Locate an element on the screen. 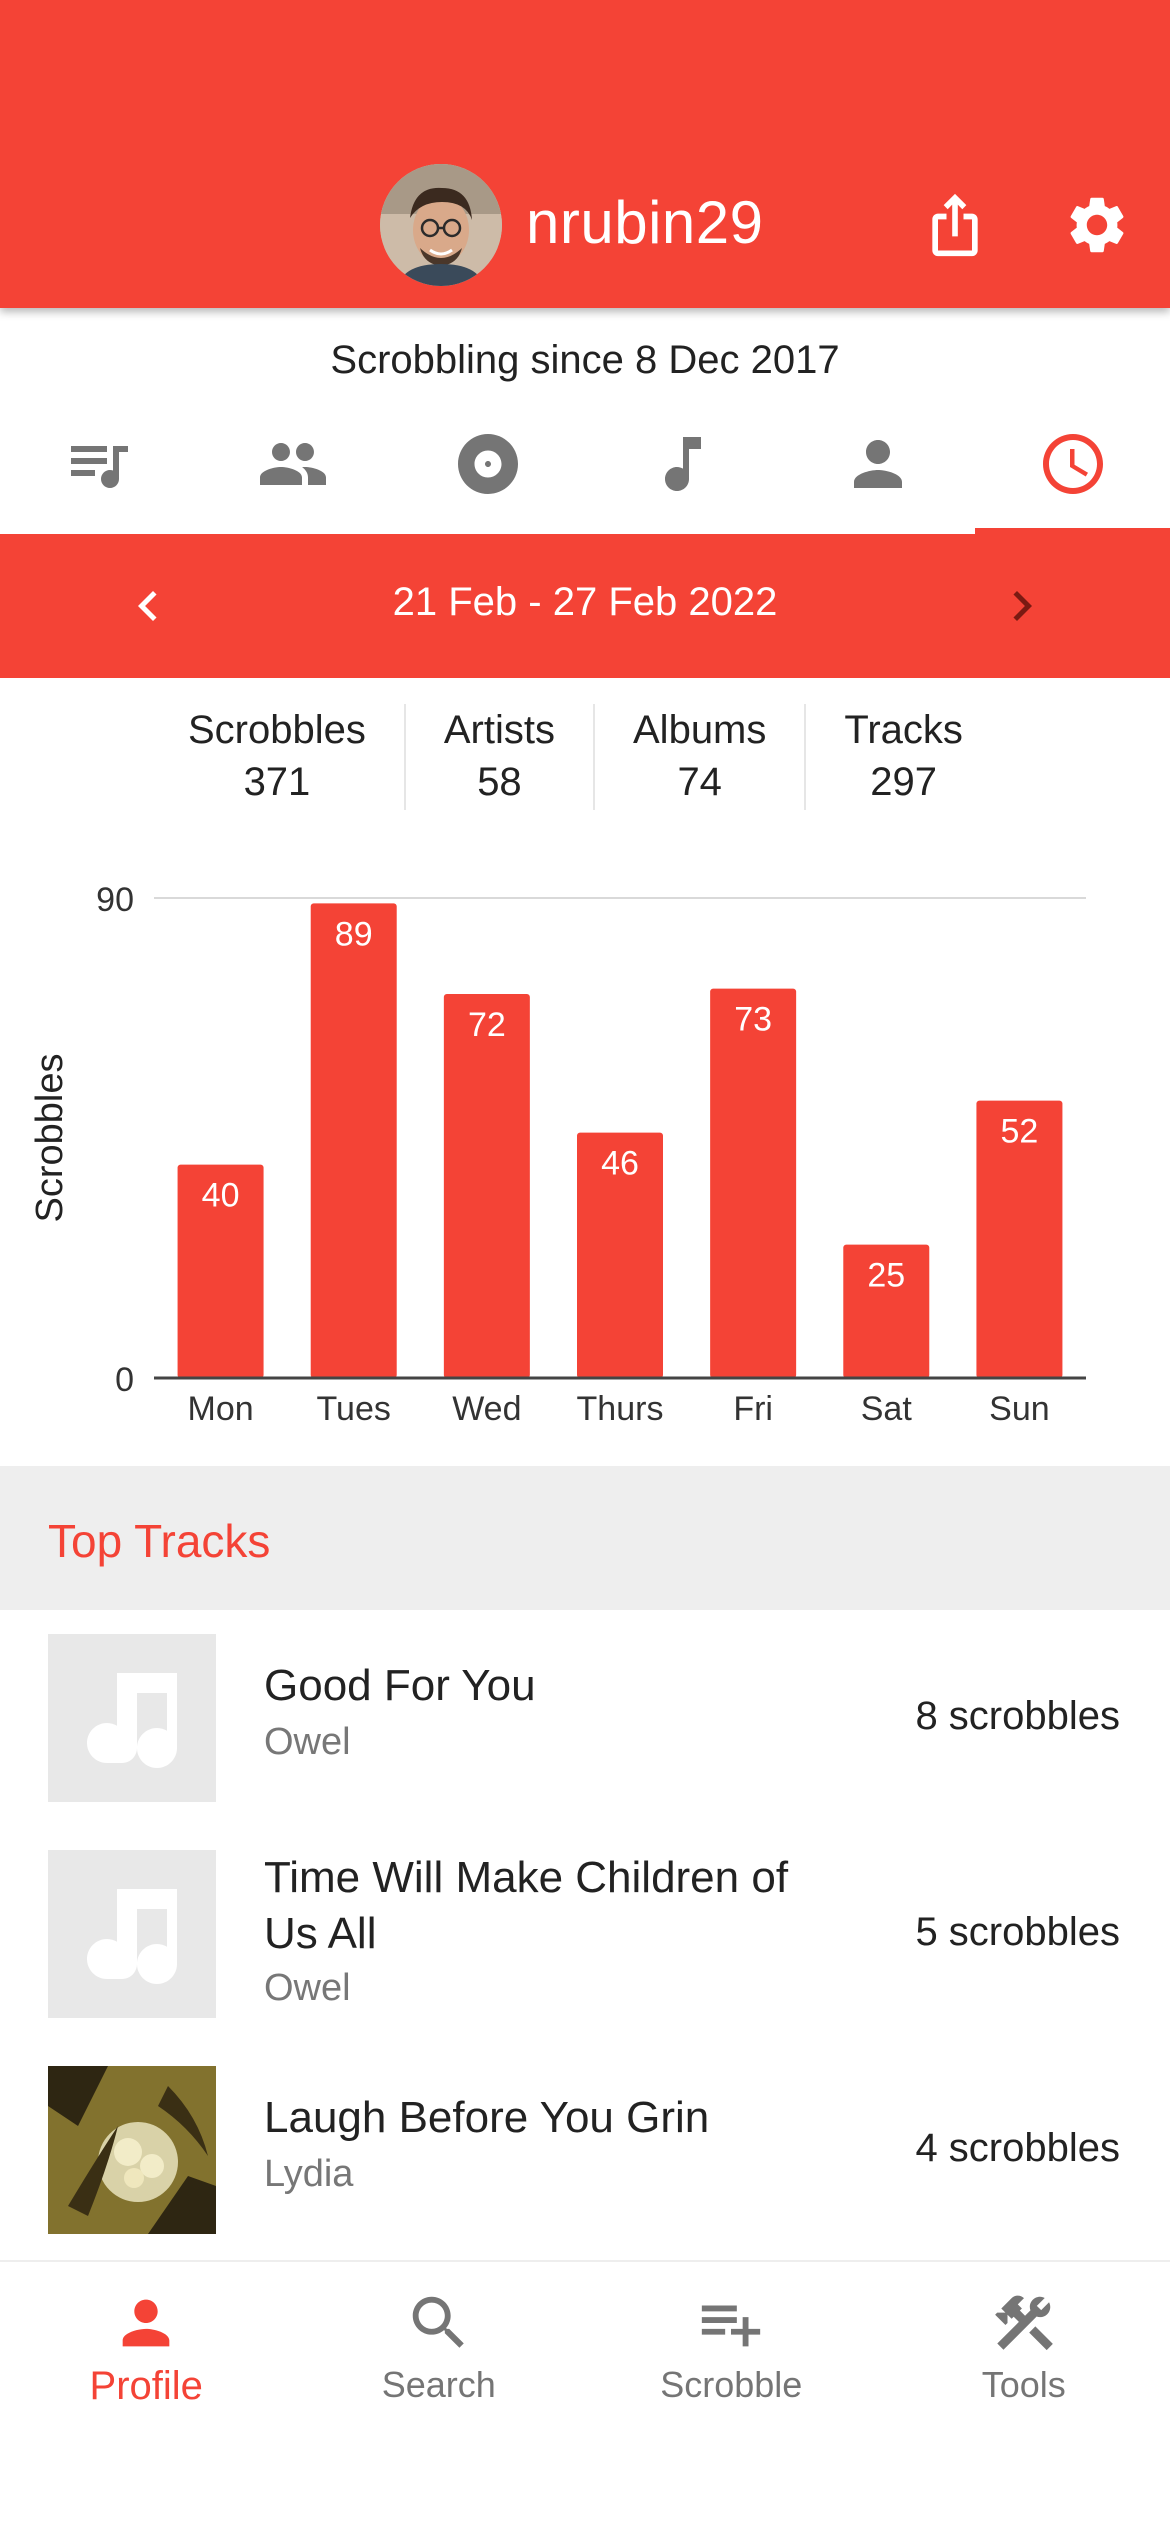  album-disc-icon is located at coordinates (487, 464).